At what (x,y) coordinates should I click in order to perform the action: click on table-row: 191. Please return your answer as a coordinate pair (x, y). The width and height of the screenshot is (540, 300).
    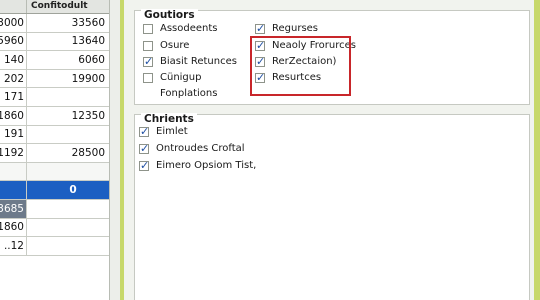
    Looking at the image, I should click on (54, 135).